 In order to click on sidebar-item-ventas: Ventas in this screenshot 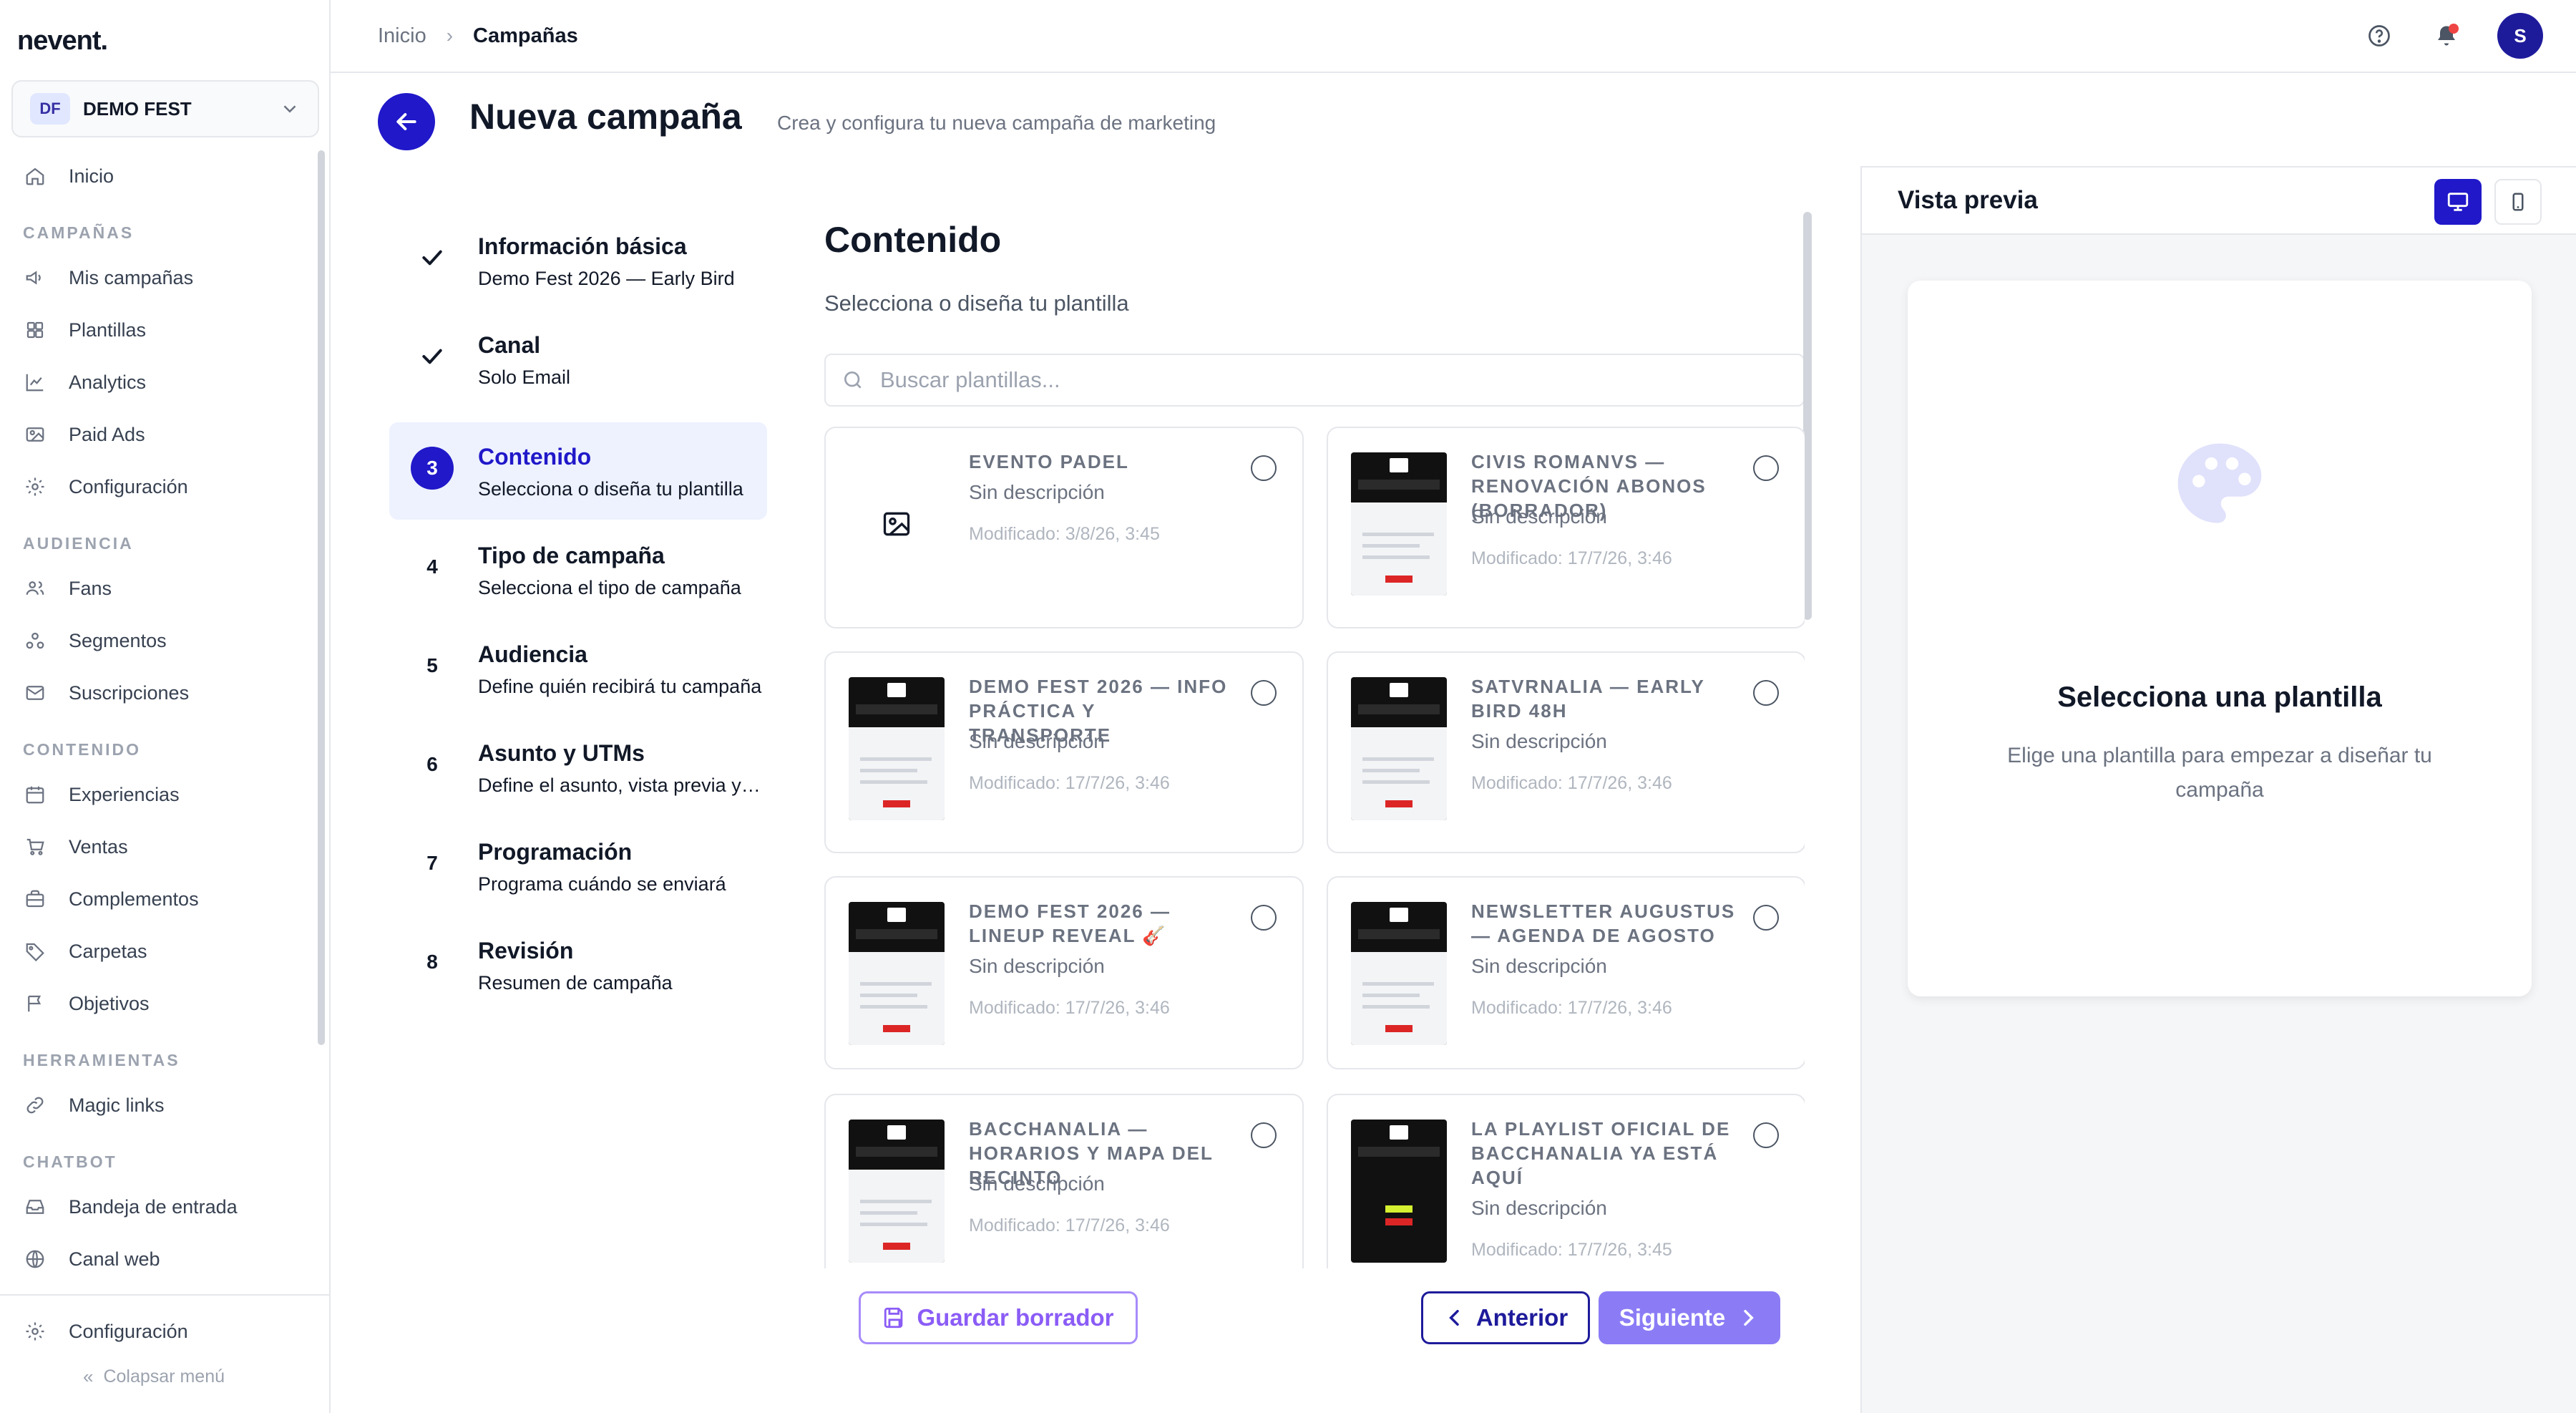, I will do `click(166, 847)`.